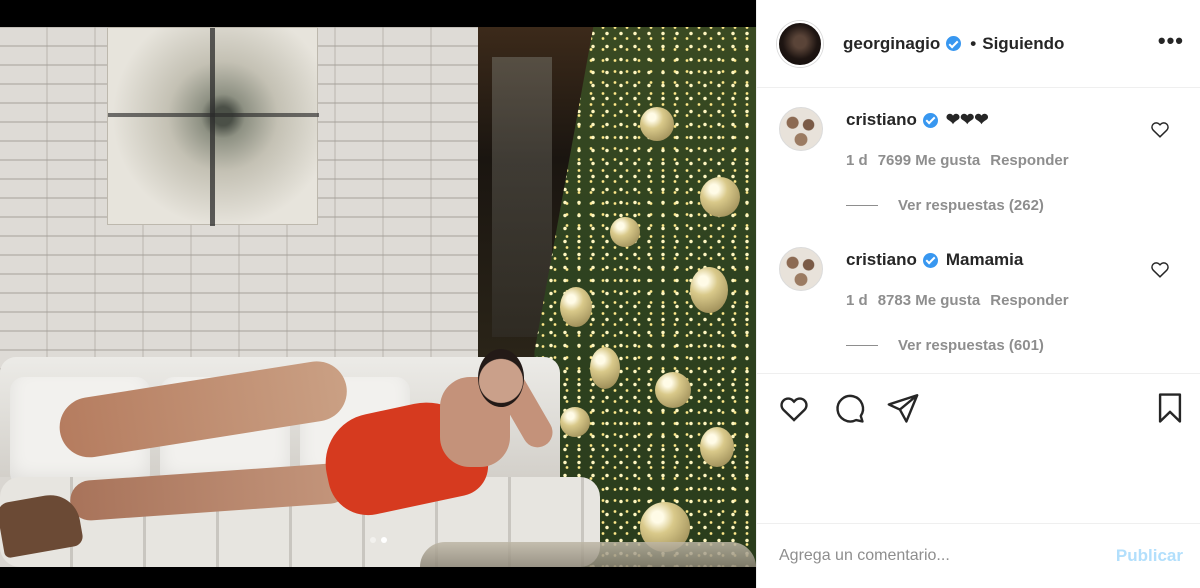 The height and width of the screenshot is (588, 1200). What do you see at coordinates (1171, 41) in the screenshot?
I see `more-options-icon: •••` at bounding box center [1171, 41].